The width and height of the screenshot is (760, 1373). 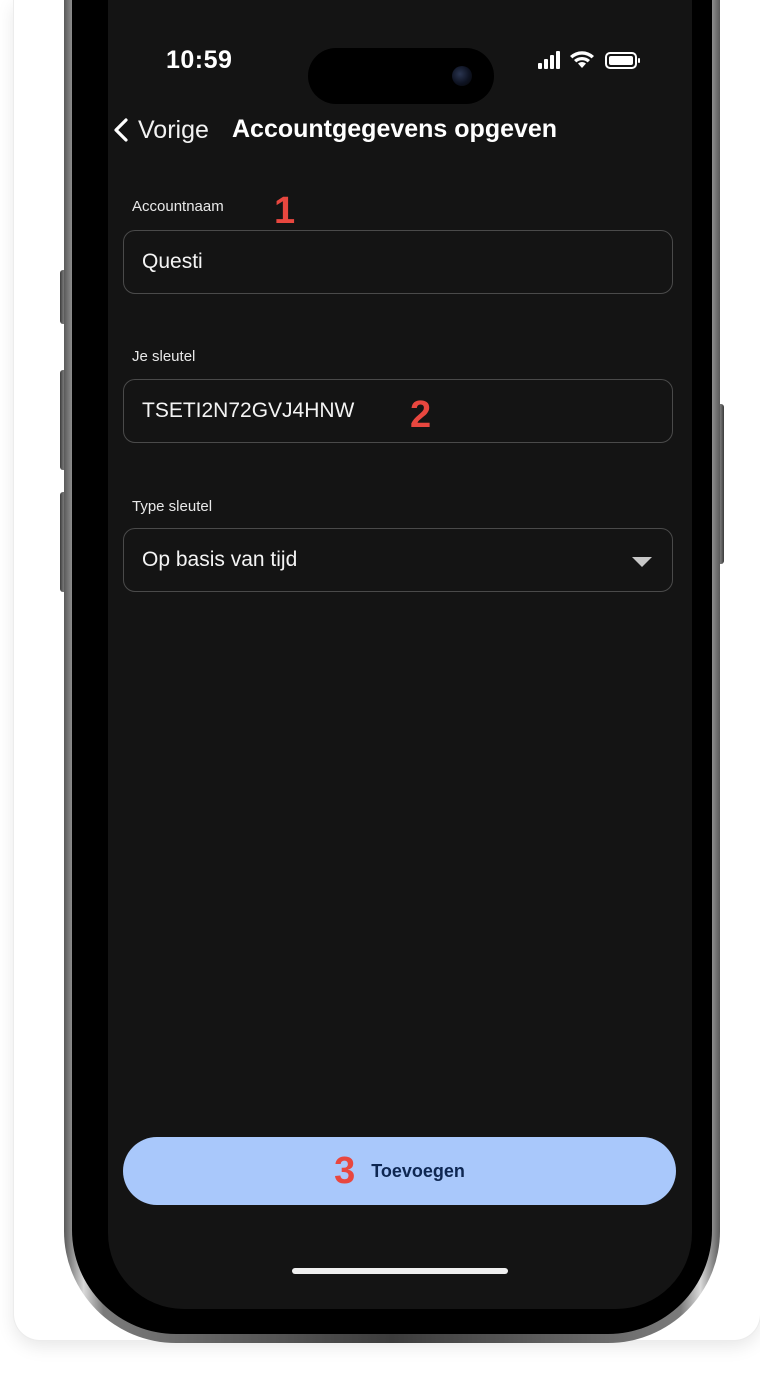 What do you see at coordinates (172, 506) in the screenshot?
I see `key-type-label: Type sleutel` at bounding box center [172, 506].